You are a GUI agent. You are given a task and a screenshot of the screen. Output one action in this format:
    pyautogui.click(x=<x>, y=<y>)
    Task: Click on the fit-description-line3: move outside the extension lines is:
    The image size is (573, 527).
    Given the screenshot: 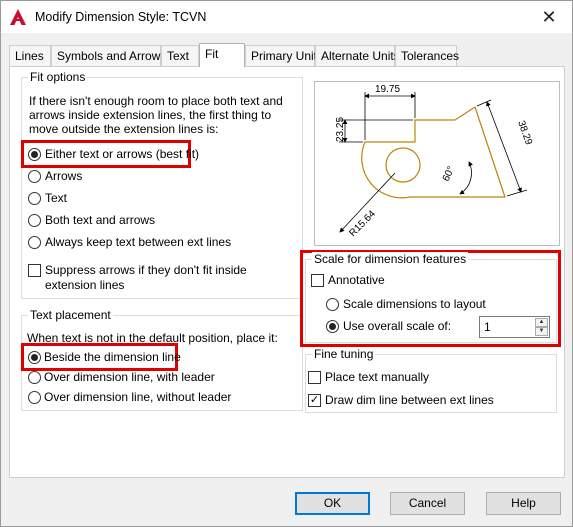 What is the action you would take?
    pyautogui.click(x=124, y=129)
    